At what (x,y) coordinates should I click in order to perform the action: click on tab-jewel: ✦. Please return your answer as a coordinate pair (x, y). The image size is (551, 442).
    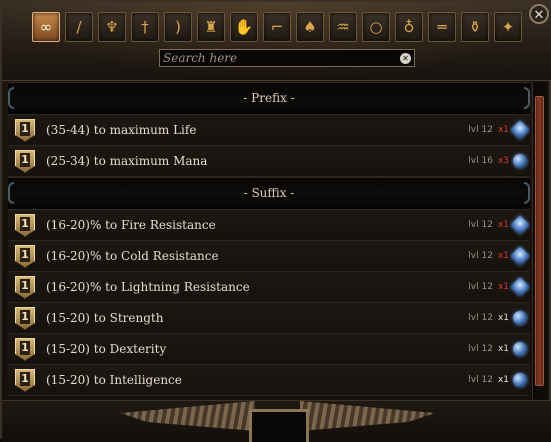
    Looking at the image, I should click on (508, 27).